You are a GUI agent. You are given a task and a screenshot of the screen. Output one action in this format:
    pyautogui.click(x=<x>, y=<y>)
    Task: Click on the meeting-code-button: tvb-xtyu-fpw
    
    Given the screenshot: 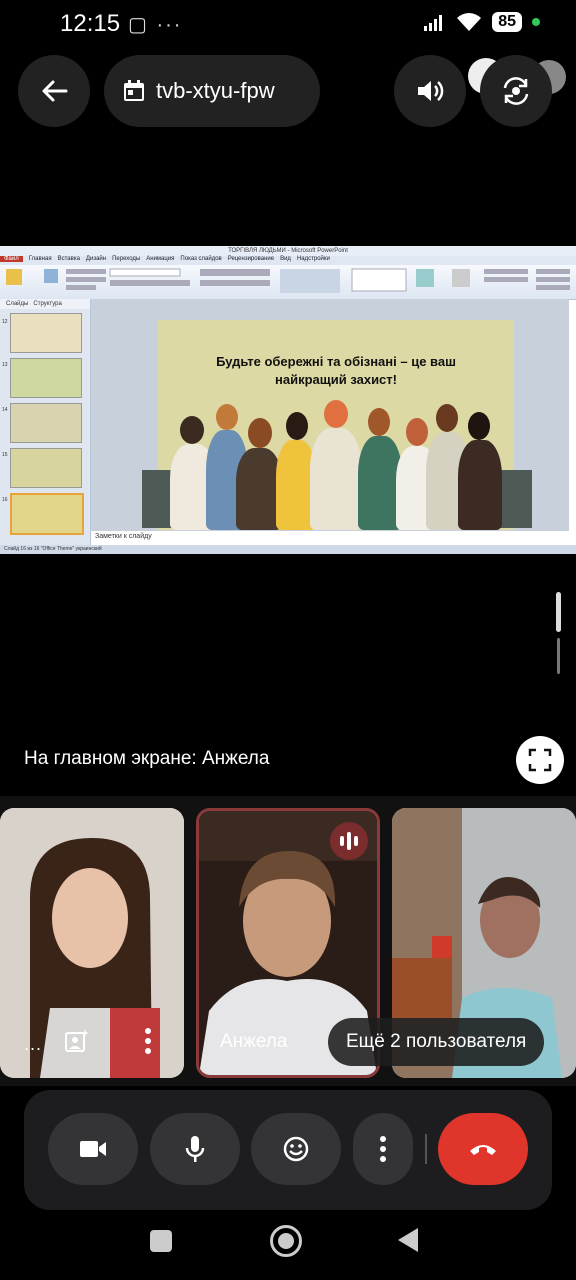 What is the action you would take?
    pyautogui.click(x=212, y=91)
    